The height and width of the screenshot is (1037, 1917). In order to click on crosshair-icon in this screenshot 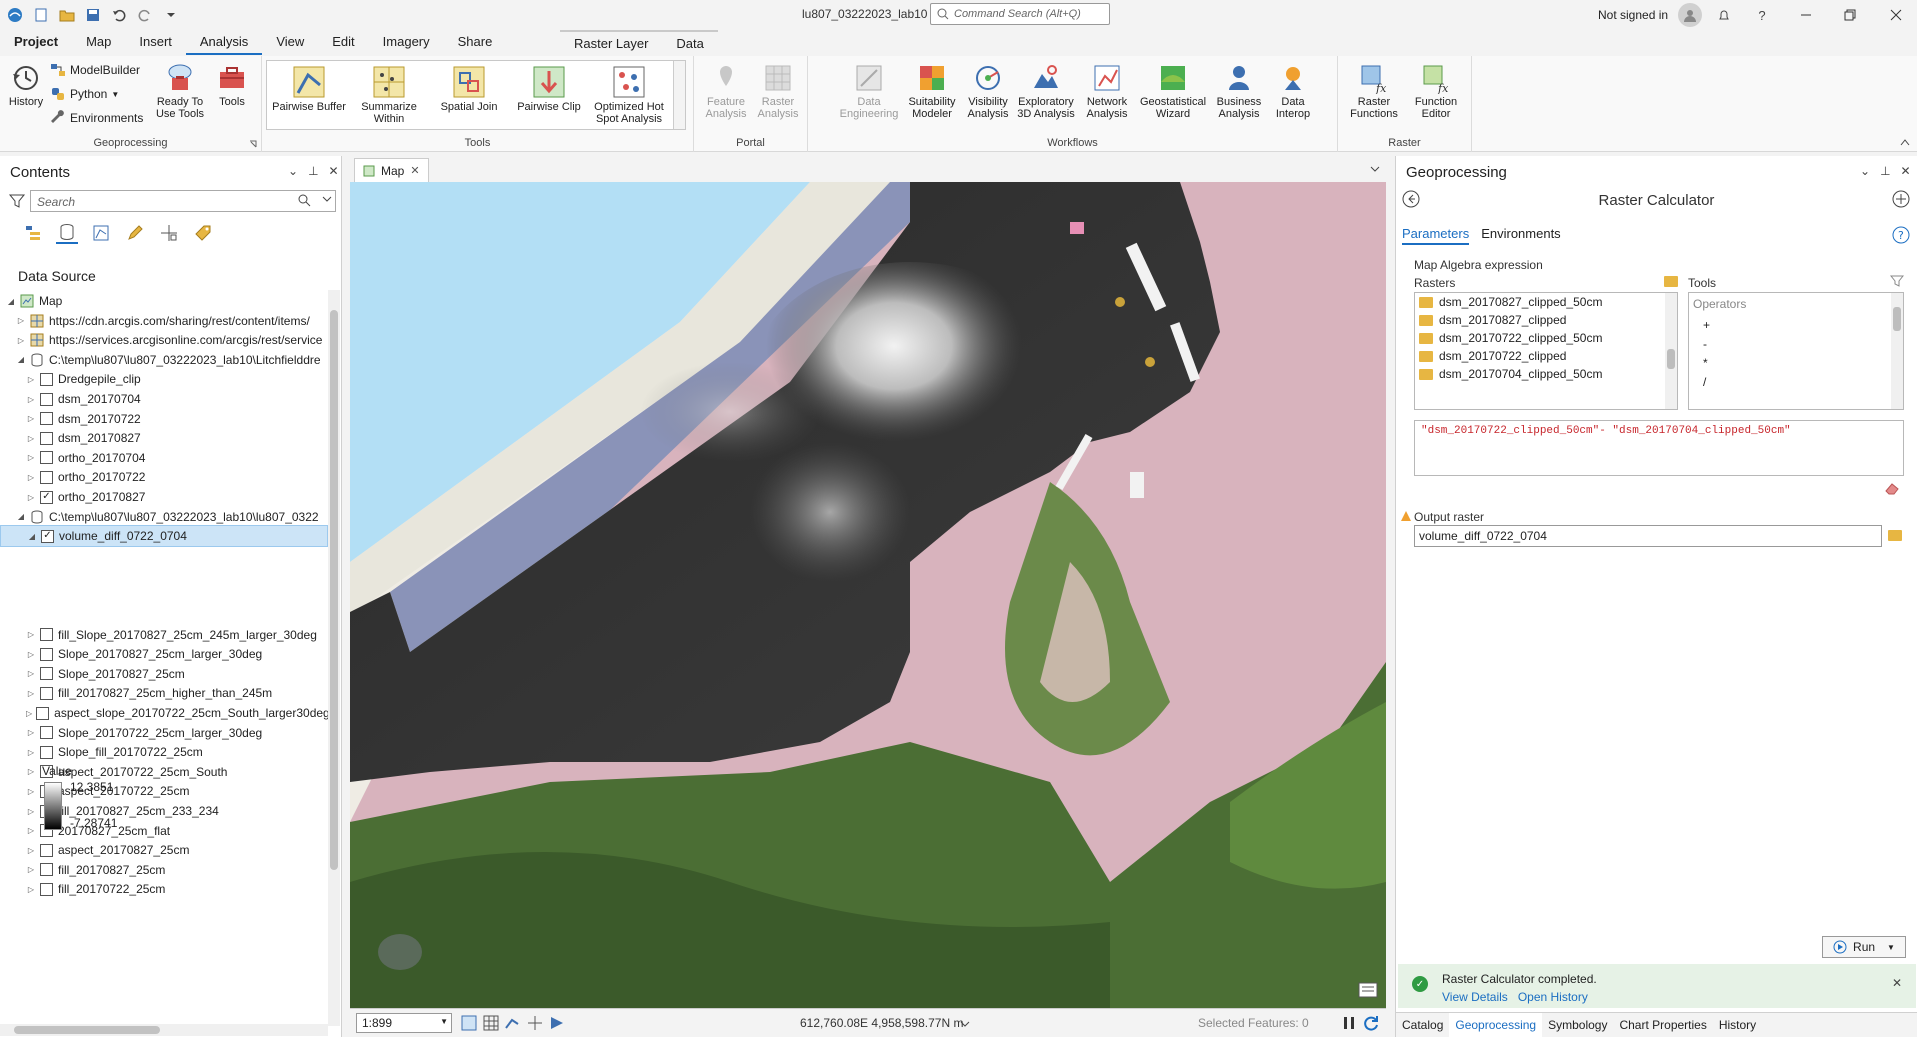, I will do `click(535, 1023)`.